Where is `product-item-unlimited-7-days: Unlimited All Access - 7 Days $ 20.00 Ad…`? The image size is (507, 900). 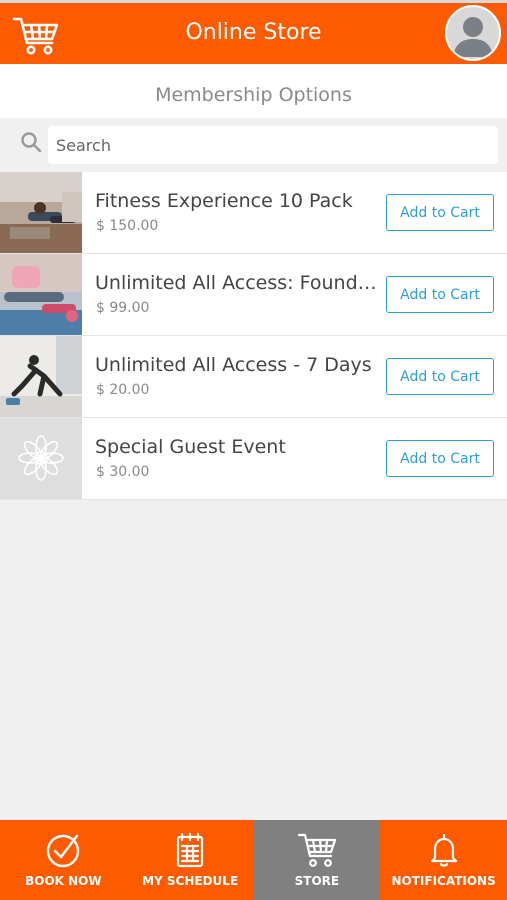 product-item-unlimited-7-days: Unlimited All Access - 7 Days $ 20.00 Ad… is located at coordinates (253, 377).